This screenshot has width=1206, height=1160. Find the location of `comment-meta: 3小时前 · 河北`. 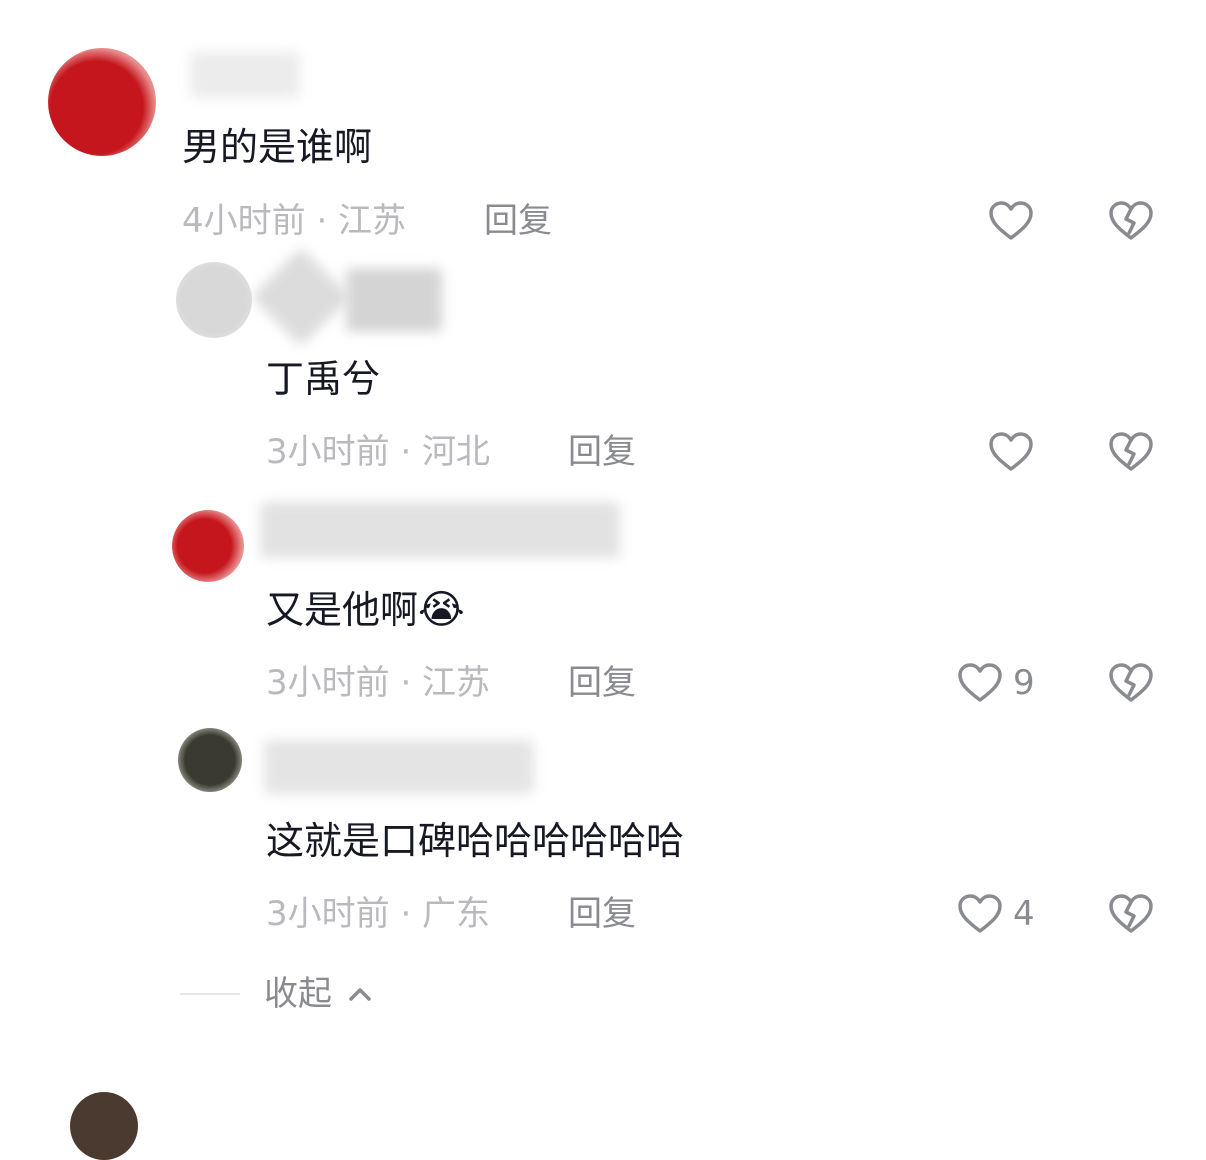

comment-meta: 3小时前 · 河北 is located at coordinates (378, 452).